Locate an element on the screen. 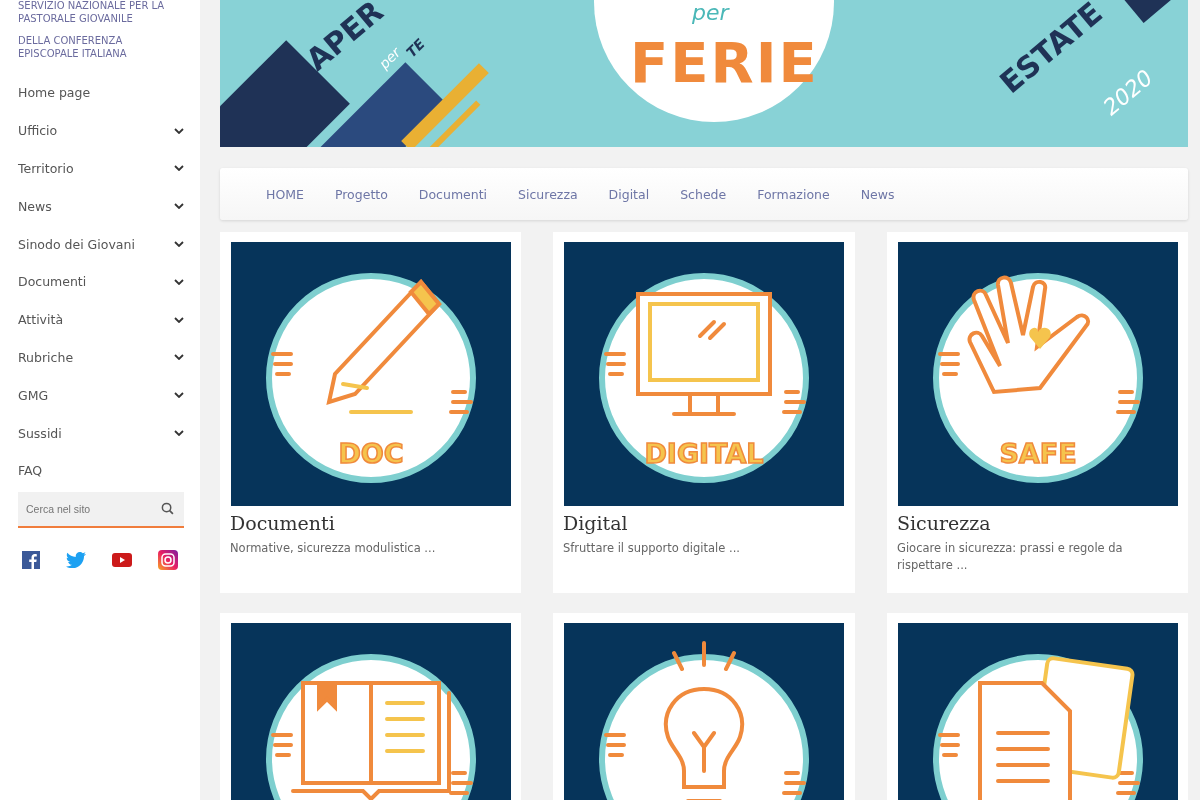  search-field: Cerca nel sito is located at coordinates (101, 509).